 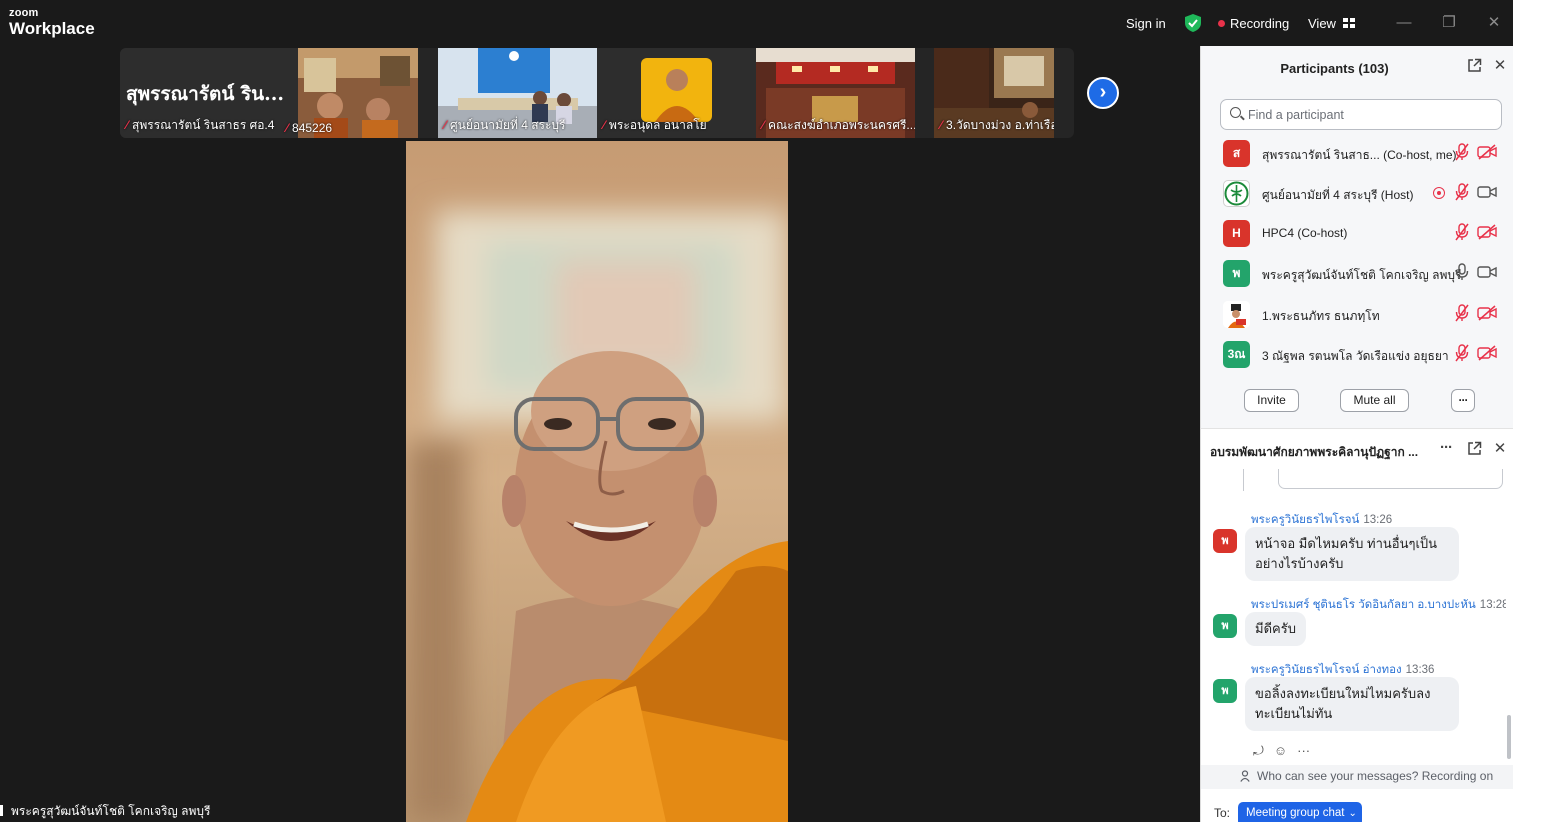 What do you see at coordinates (1439, 193) in the screenshot?
I see `recording-icon` at bounding box center [1439, 193].